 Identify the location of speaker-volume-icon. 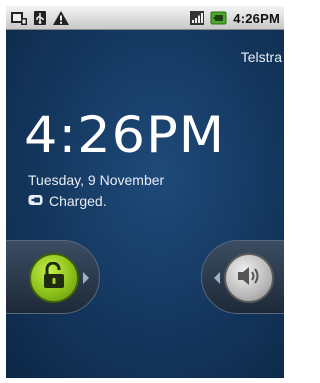
(249, 278).